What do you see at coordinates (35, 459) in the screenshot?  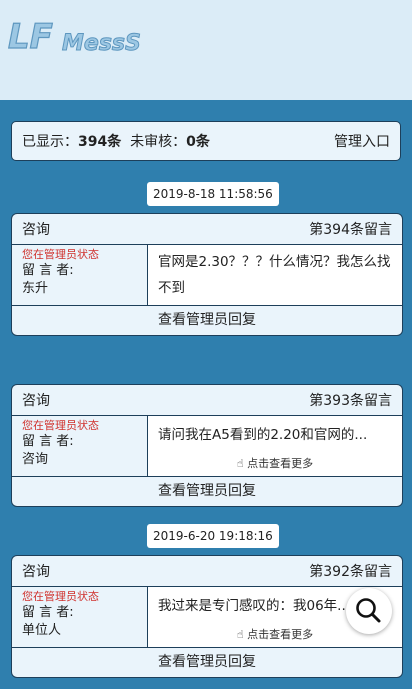 I see `author-name: 咨询` at bounding box center [35, 459].